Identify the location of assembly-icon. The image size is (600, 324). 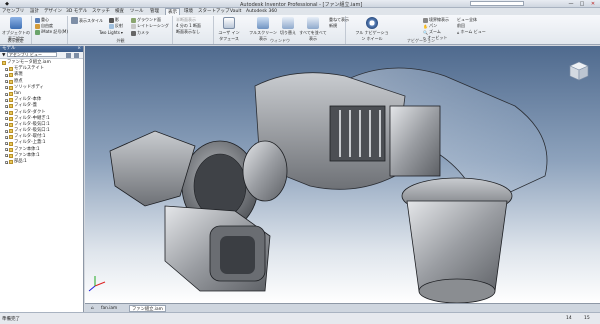
(4, 63).